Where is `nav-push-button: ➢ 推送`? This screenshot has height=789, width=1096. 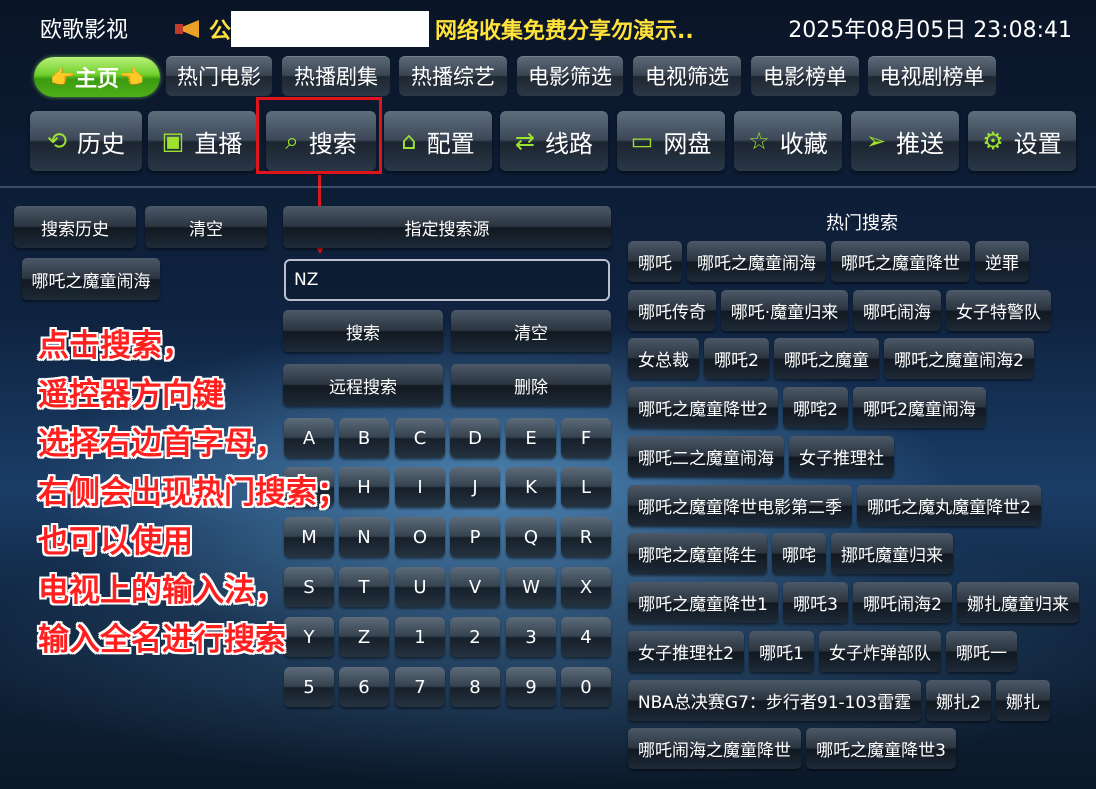
nav-push-button: ➢ 推送 is located at coordinates (905, 141).